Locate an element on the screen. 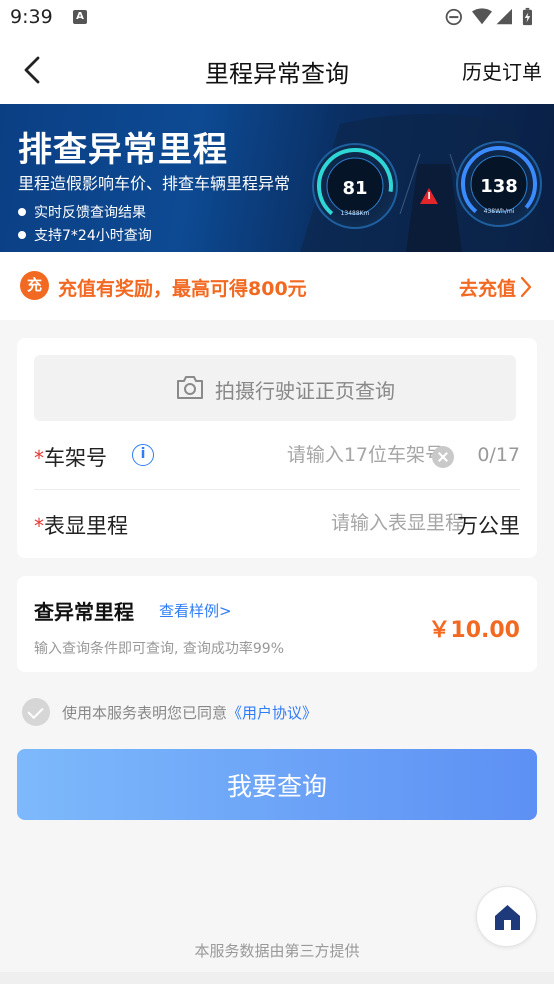 This screenshot has width=554, height=984. scan-license-button: 拍摄行驶证正页查询 is located at coordinates (275, 388).